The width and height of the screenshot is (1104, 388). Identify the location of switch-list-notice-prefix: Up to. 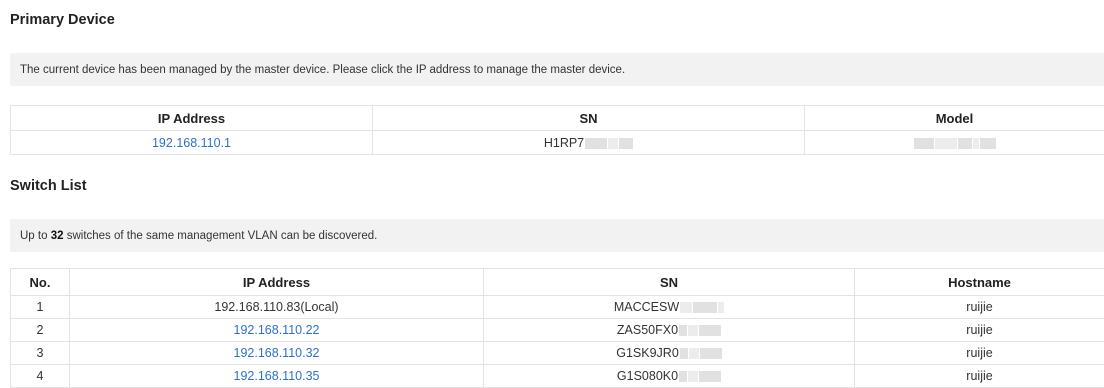
(34, 235).